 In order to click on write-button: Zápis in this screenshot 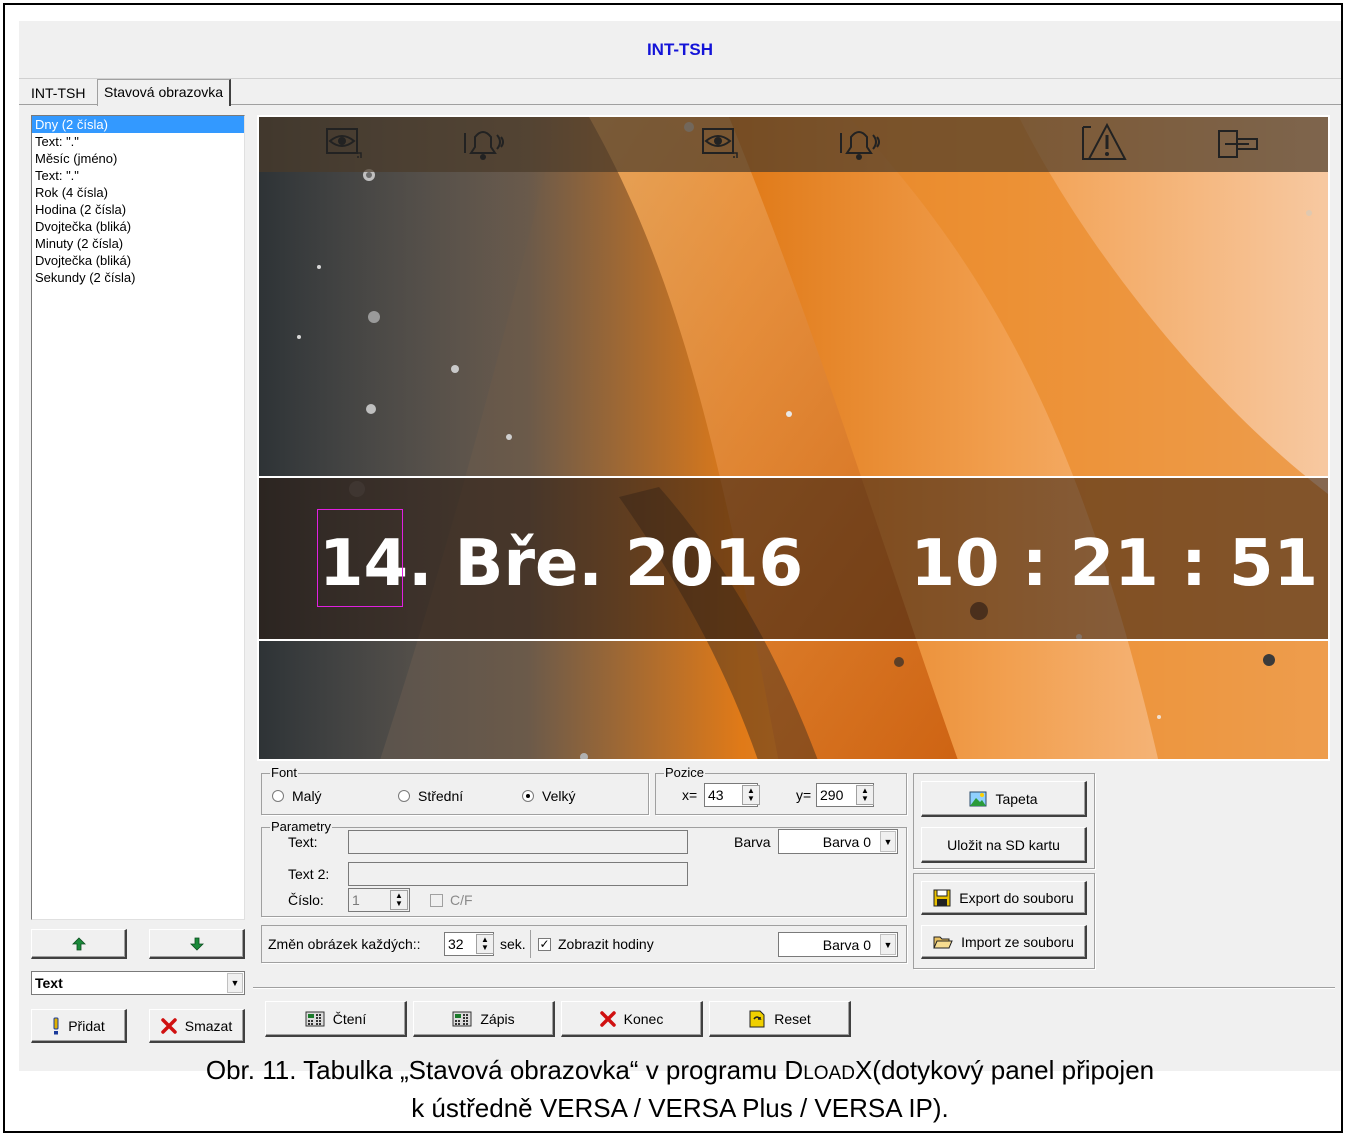, I will do `click(484, 1019)`.